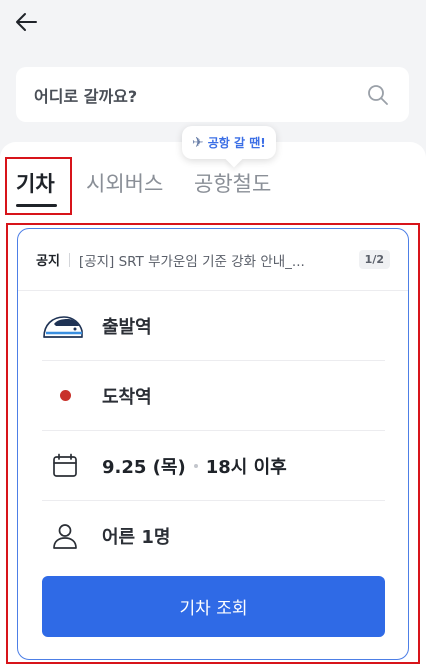 This screenshot has height=667, width=426. Describe the element at coordinates (127, 397) in the screenshot. I see `arrival-station-label: 도착역` at that location.